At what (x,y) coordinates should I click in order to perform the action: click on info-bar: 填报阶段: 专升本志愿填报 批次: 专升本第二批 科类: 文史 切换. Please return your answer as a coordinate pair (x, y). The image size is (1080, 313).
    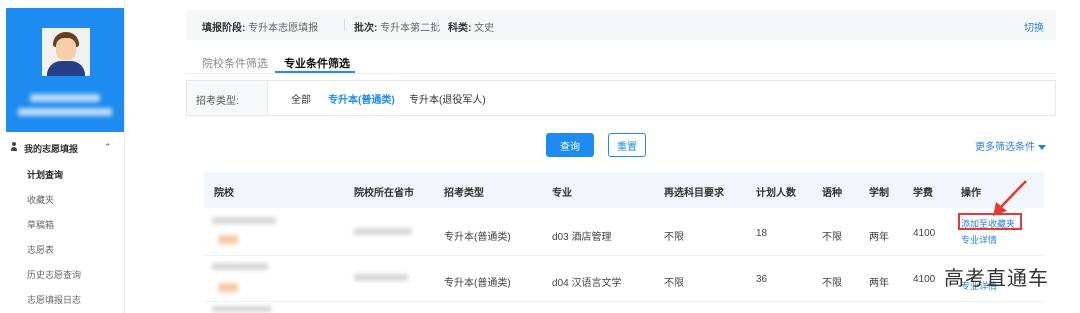
    Looking at the image, I should click on (621, 25).